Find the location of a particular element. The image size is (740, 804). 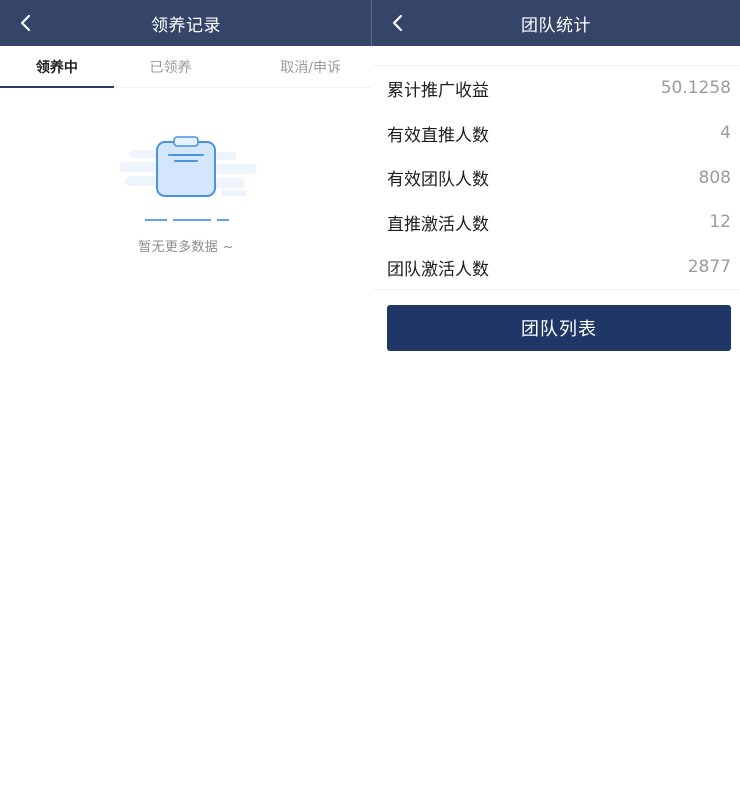

empty-state: 暂无更多数据 ~ is located at coordinates (186, 192).